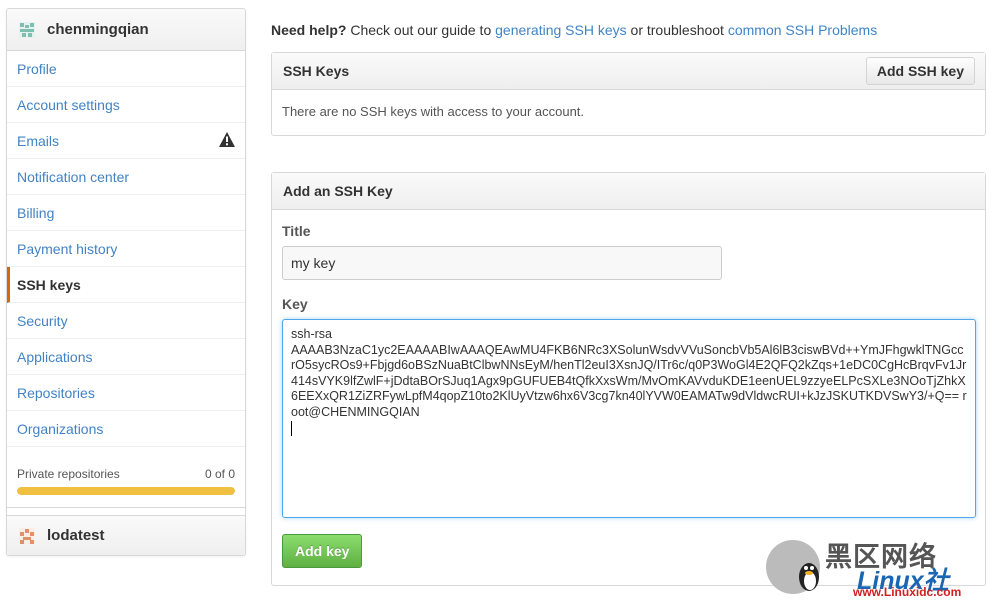 Image resolution: width=998 pixels, height=603 pixels. I want to click on organization-name: lodatest, so click(76, 535).